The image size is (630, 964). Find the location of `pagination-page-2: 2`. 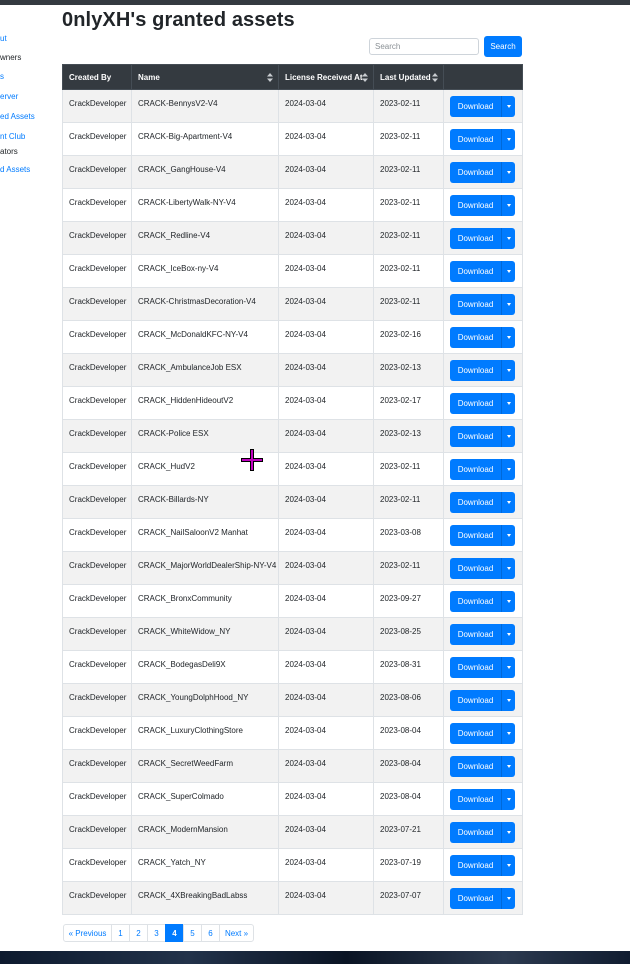

pagination-page-2: 2 is located at coordinates (138, 933).